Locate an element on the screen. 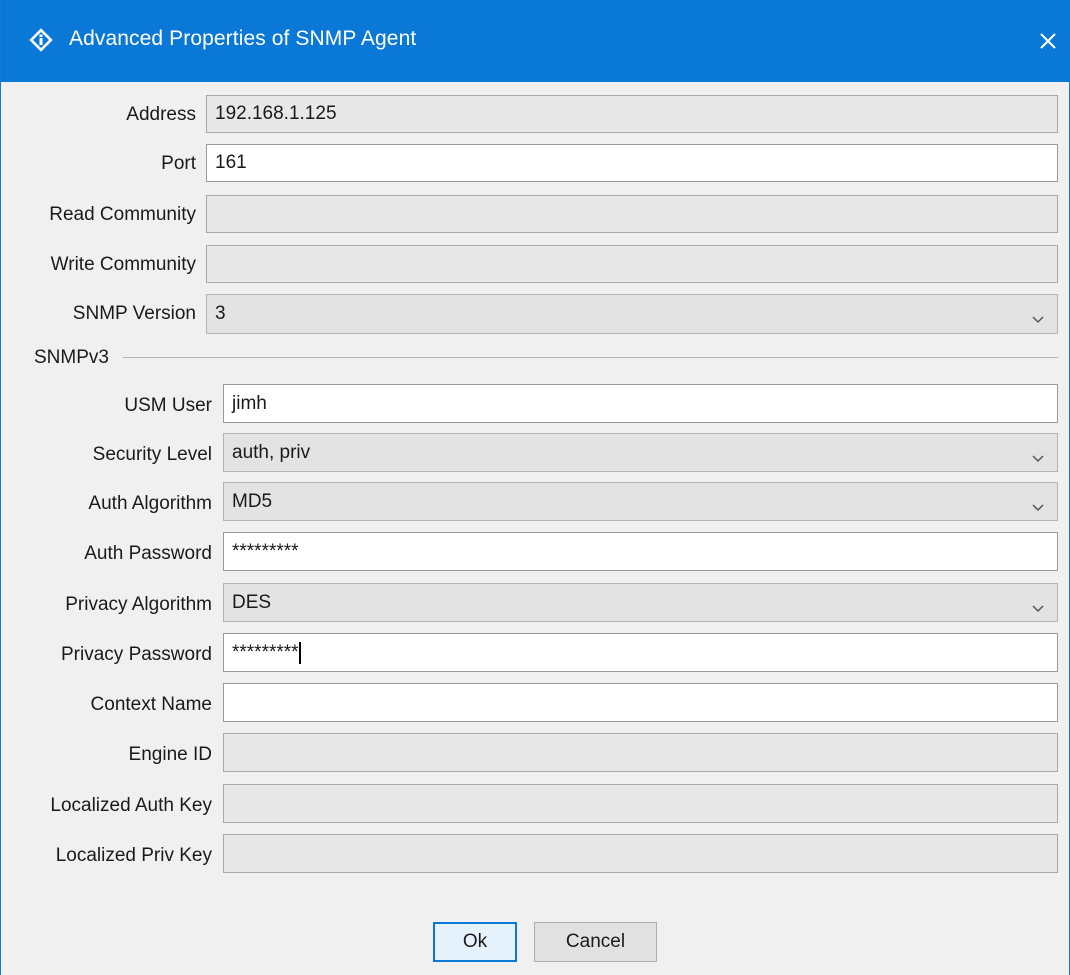 The width and height of the screenshot is (1070, 975). title-bar: Advanced Properties of SNMP Agent is located at coordinates (535, 41).